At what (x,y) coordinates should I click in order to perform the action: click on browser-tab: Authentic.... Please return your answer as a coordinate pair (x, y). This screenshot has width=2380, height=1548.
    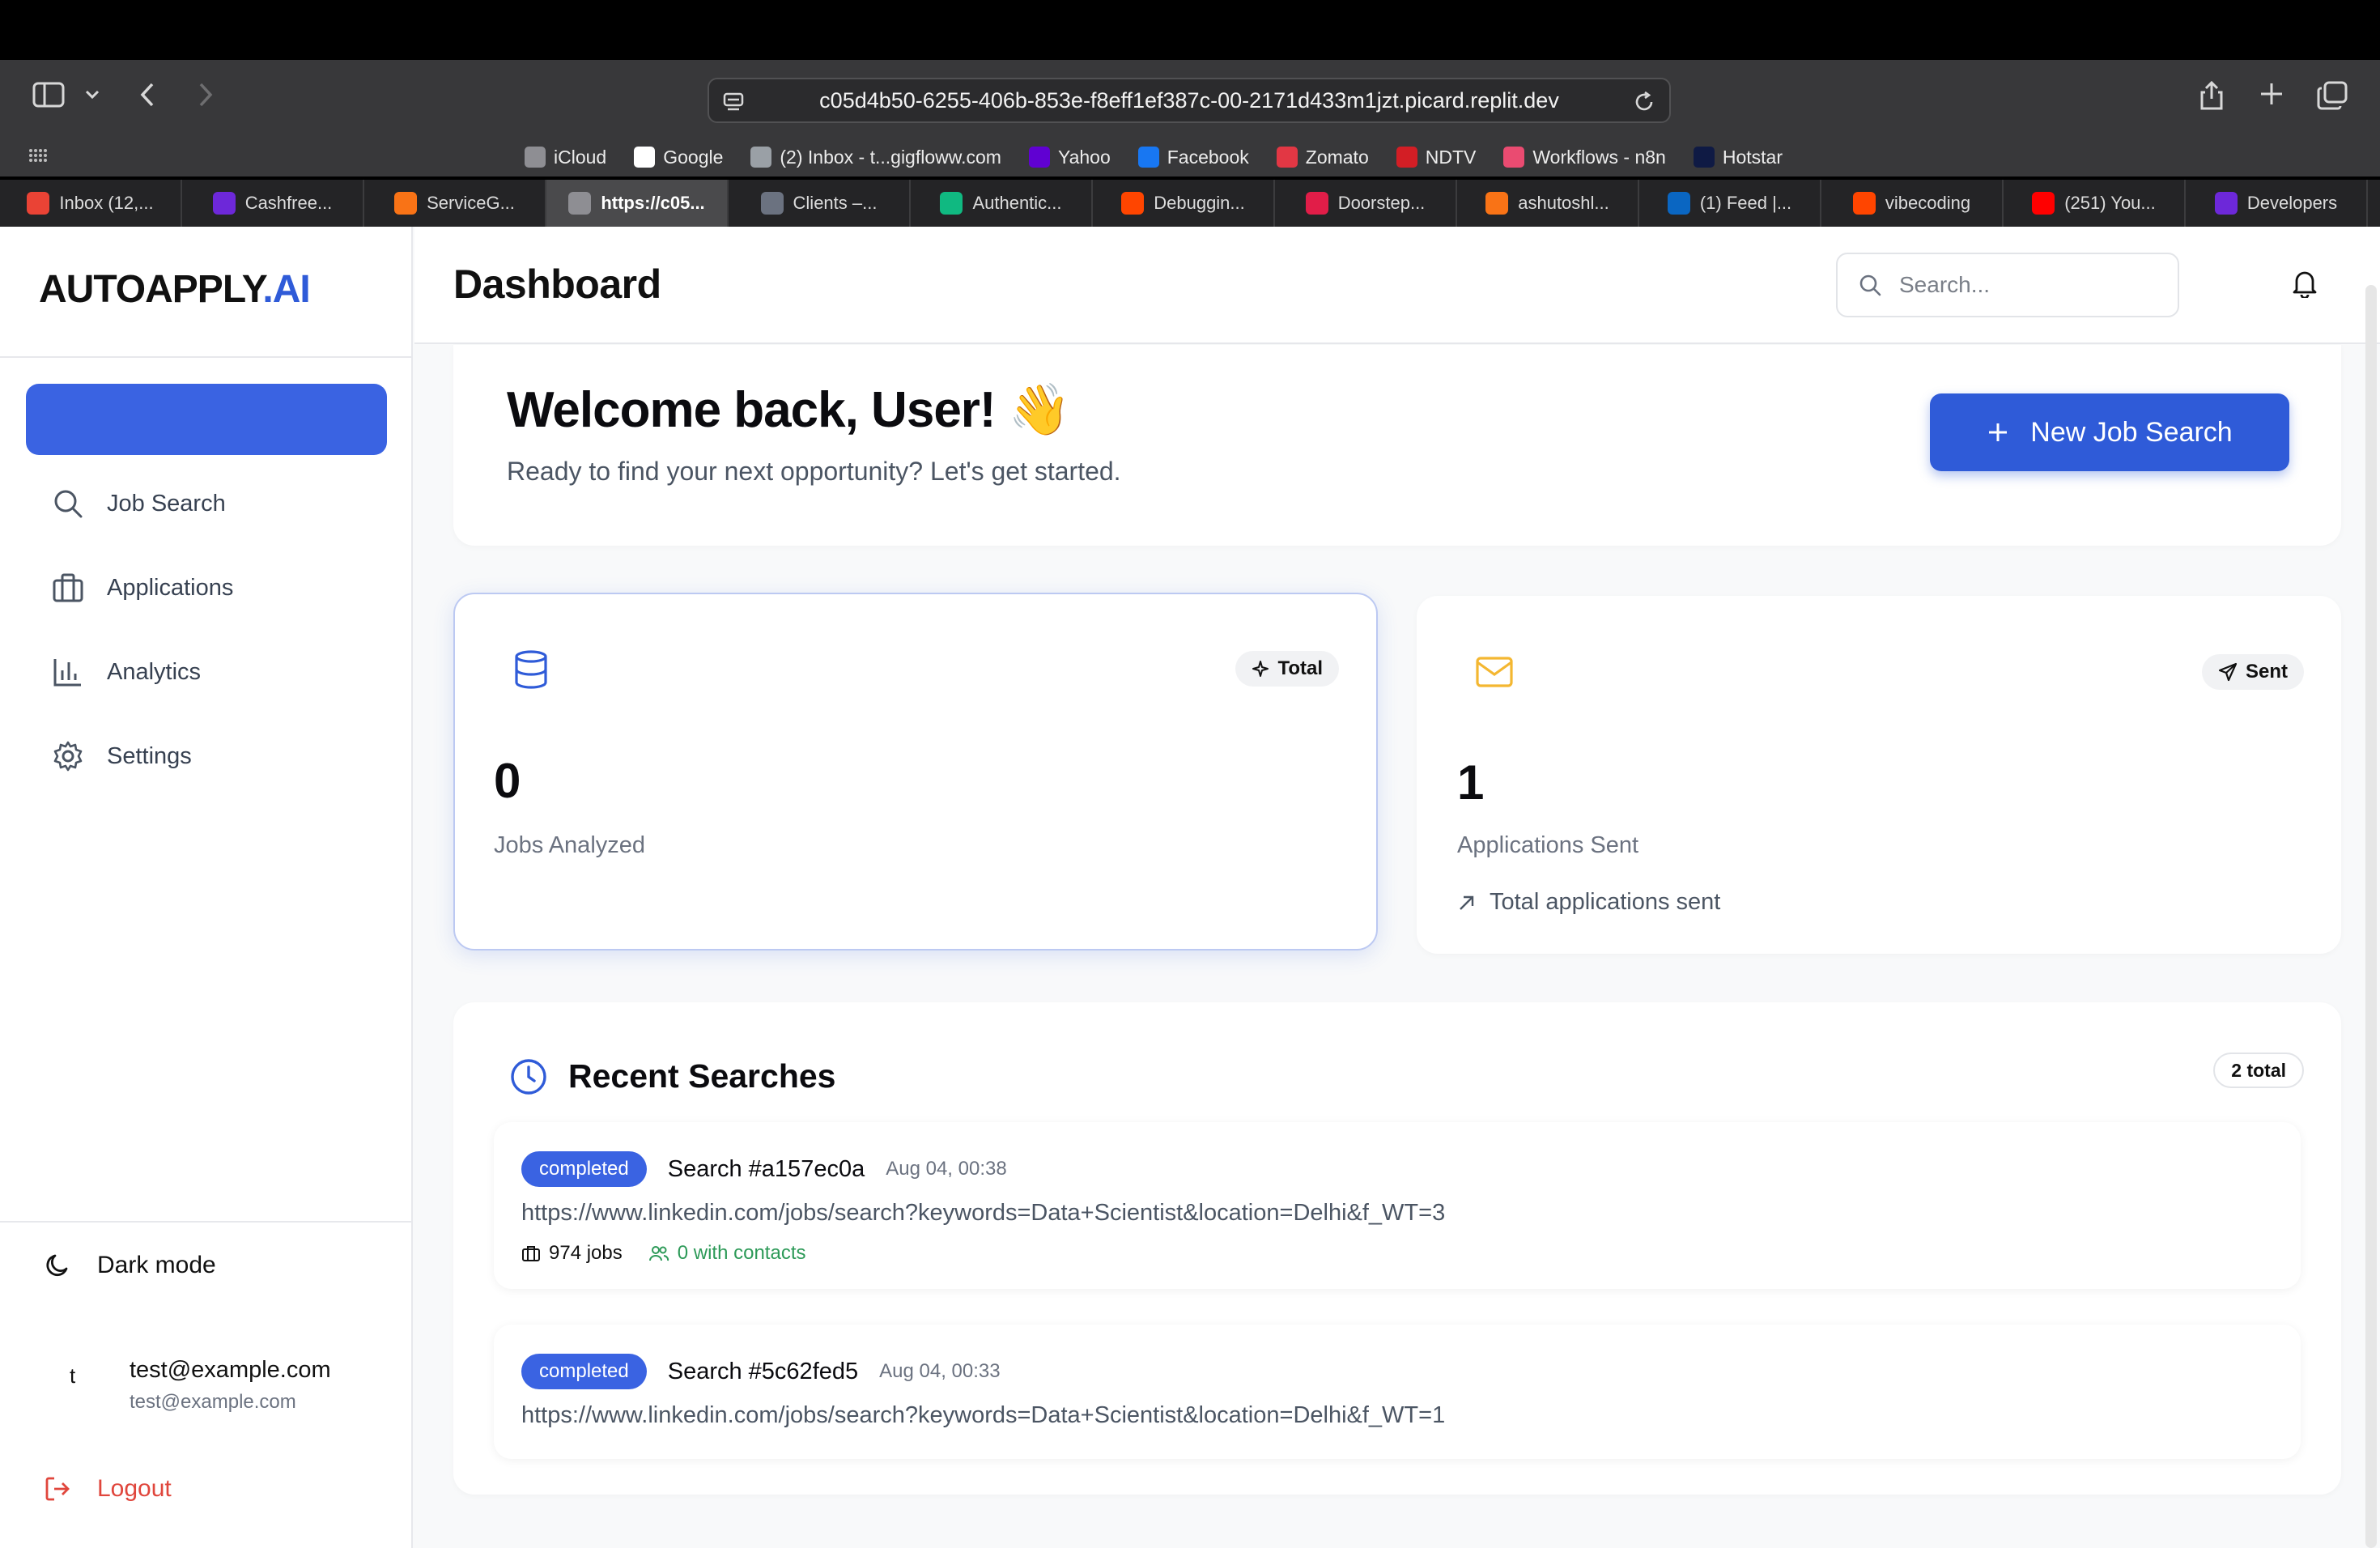
    Looking at the image, I should click on (1002, 203).